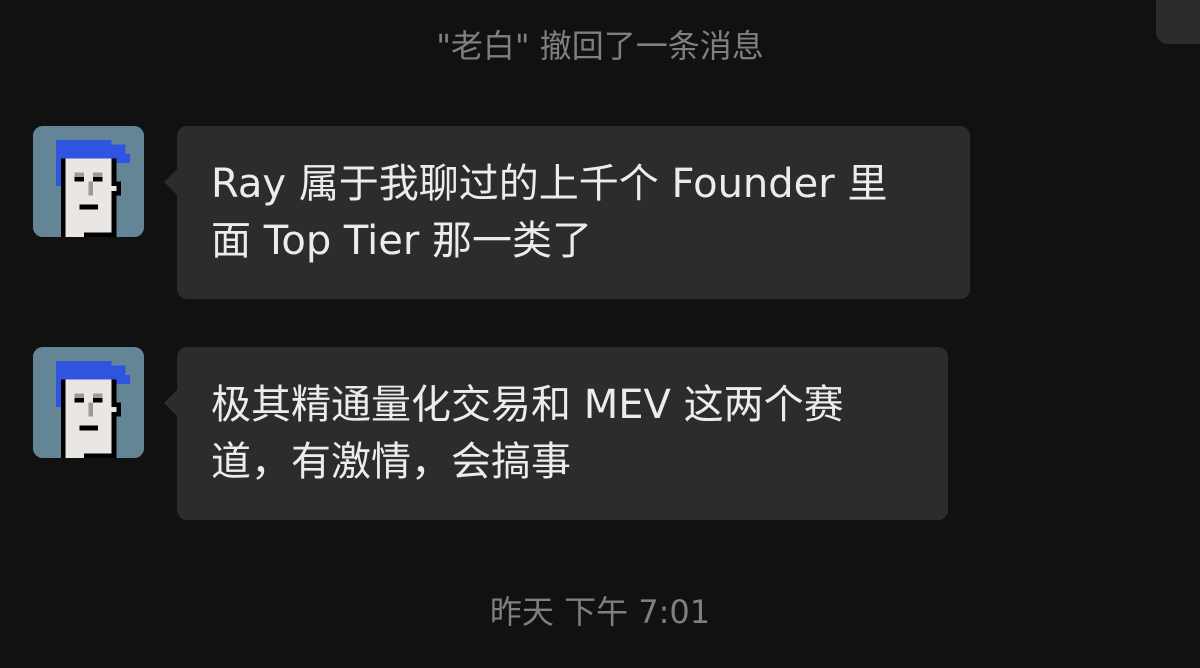 The width and height of the screenshot is (1200, 668). Describe the element at coordinates (600, 612) in the screenshot. I see `message-timestamp: 昨天 下午 7:01` at that location.